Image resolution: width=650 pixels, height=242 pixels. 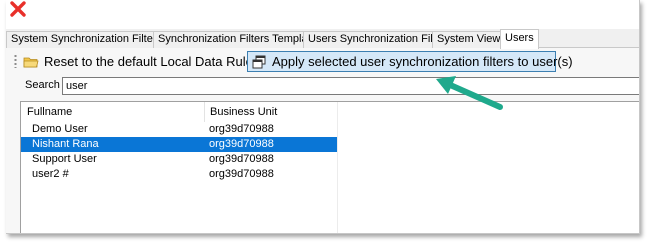 What do you see at coordinates (50, 174) in the screenshot?
I see `cell-fullname: user2 #` at bounding box center [50, 174].